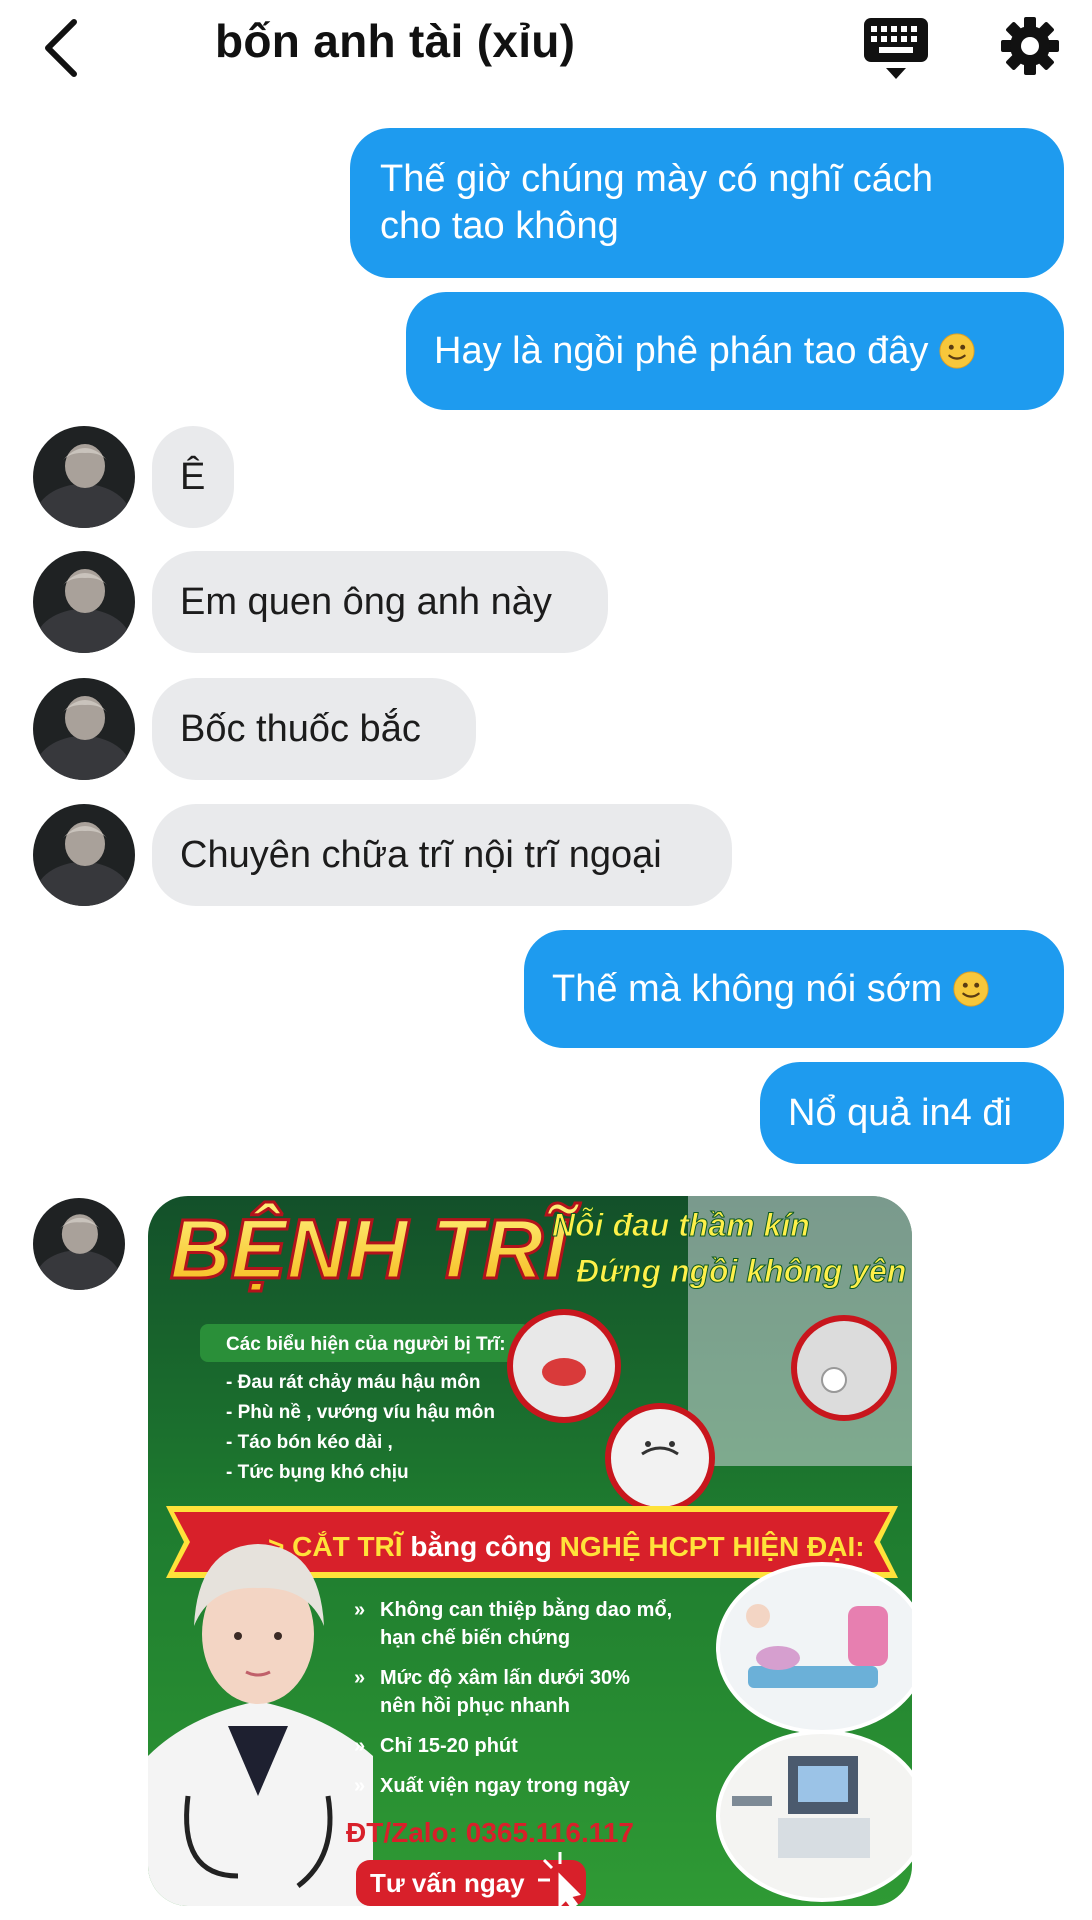  I want to click on message-bubble-incoming: Chuyên chữa trĩ nội trĩ ngoại, so click(442, 855).